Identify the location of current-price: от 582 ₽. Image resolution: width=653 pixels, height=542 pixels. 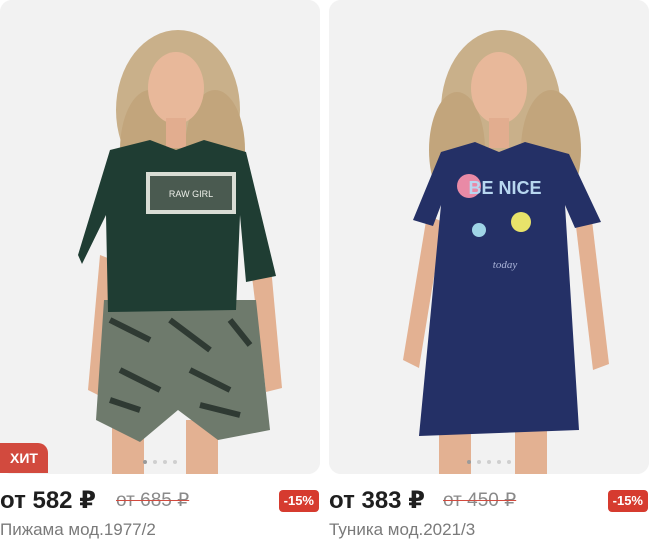
(48, 500).